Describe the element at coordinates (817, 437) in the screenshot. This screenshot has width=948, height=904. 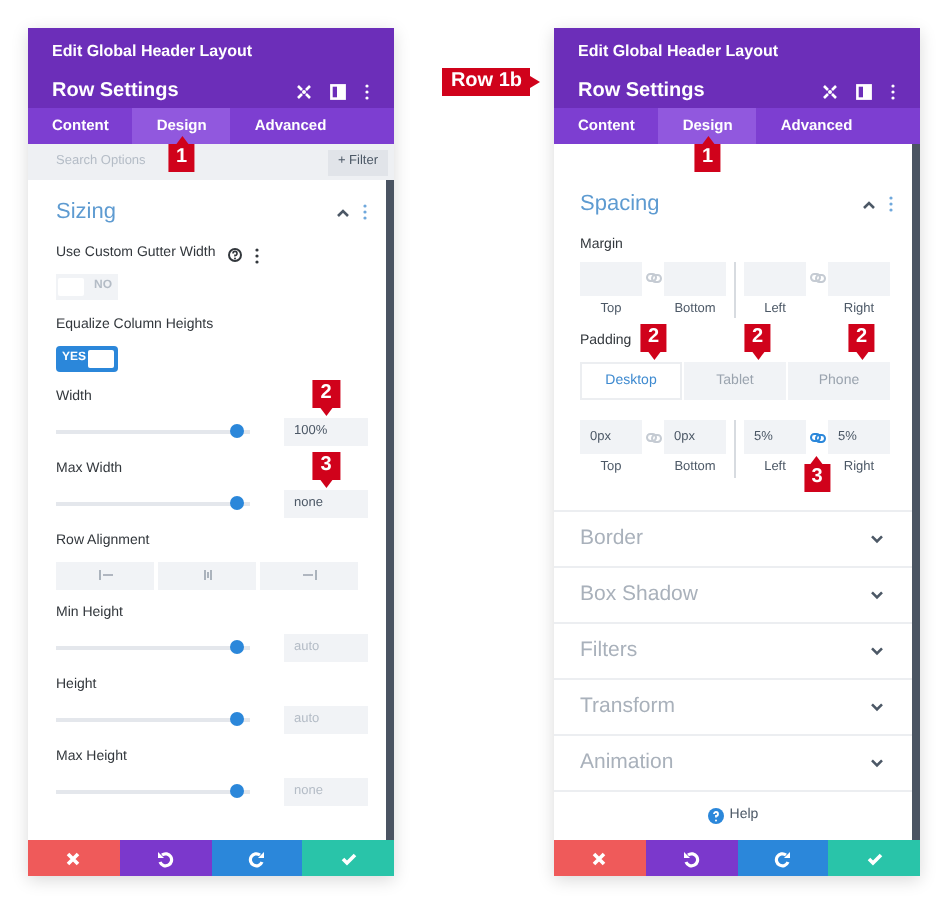
I see `link-icon` at that location.